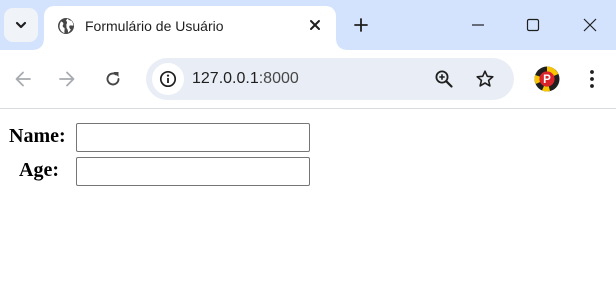 Image resolution: width=616 pixels, height=292 pixels. I want to click on reload-icon, so click(113, 79).